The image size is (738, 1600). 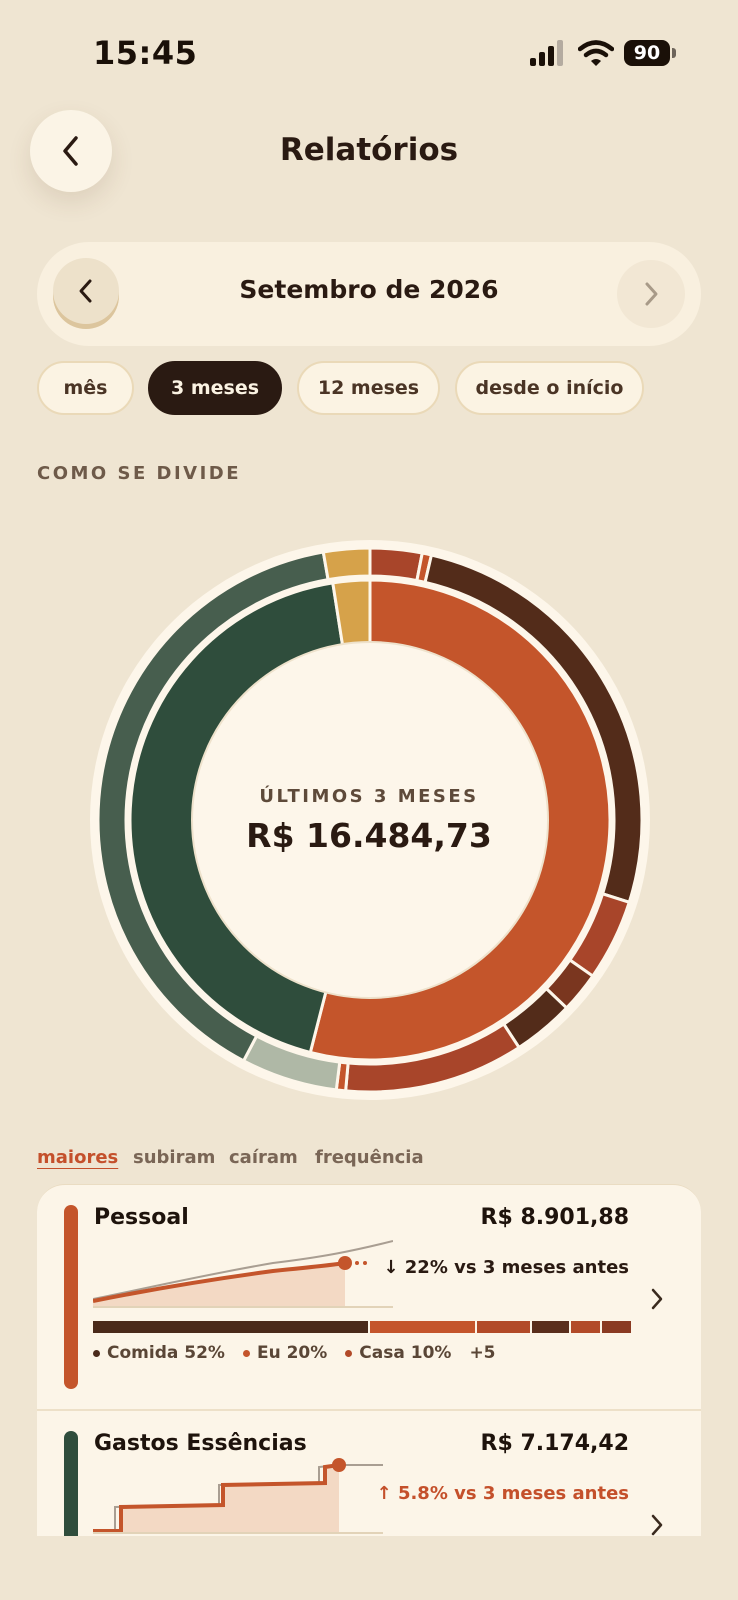 I want to click on sort-tab-rose: subiram, so click(x=174, y=1157).